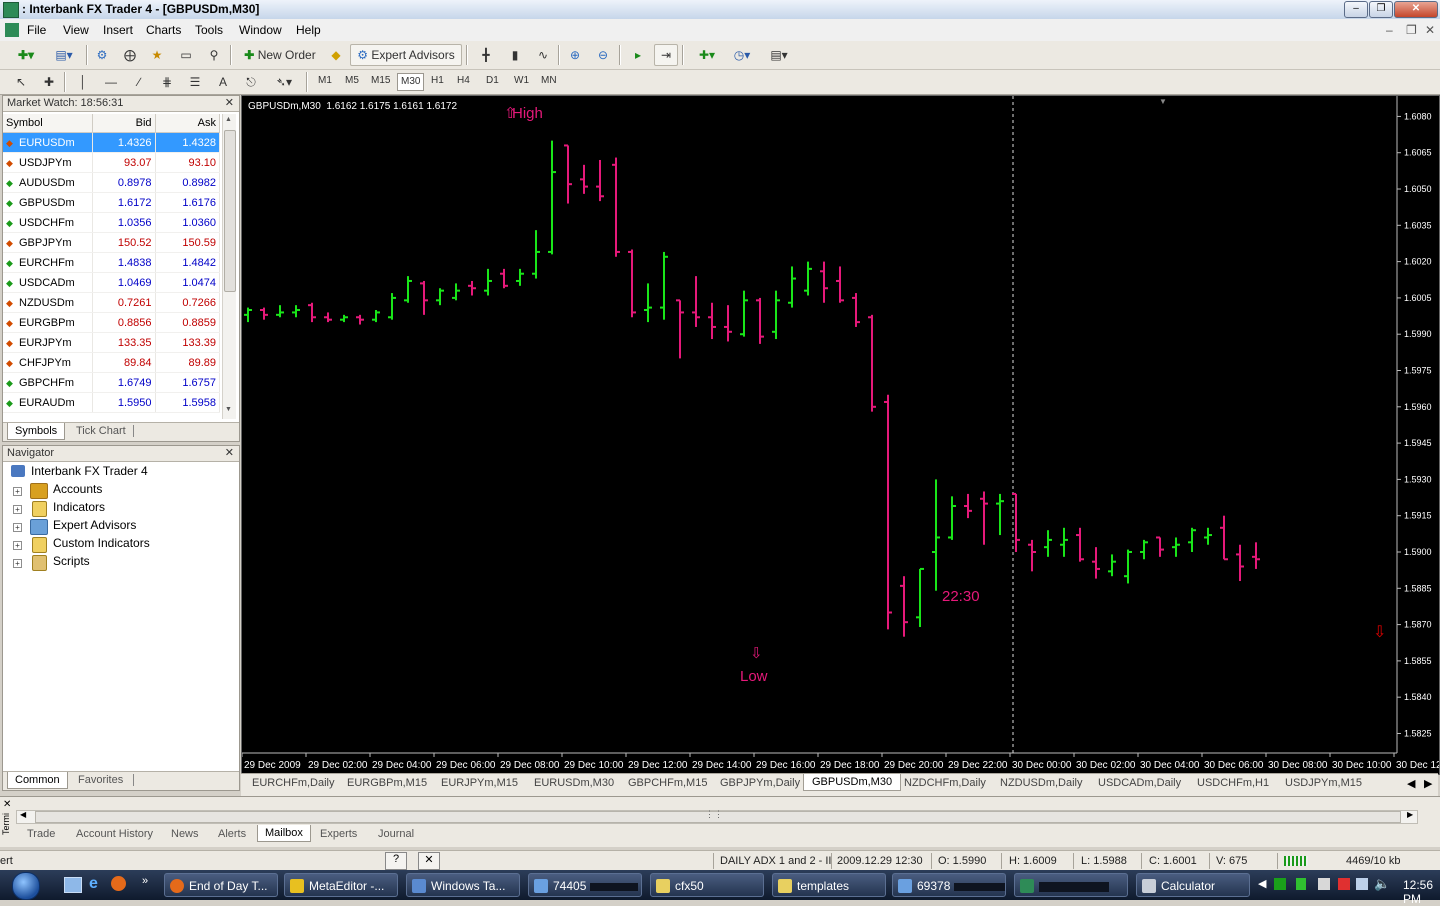  I want to click on tab-mailbox: Mailbox, so click(284, 833).